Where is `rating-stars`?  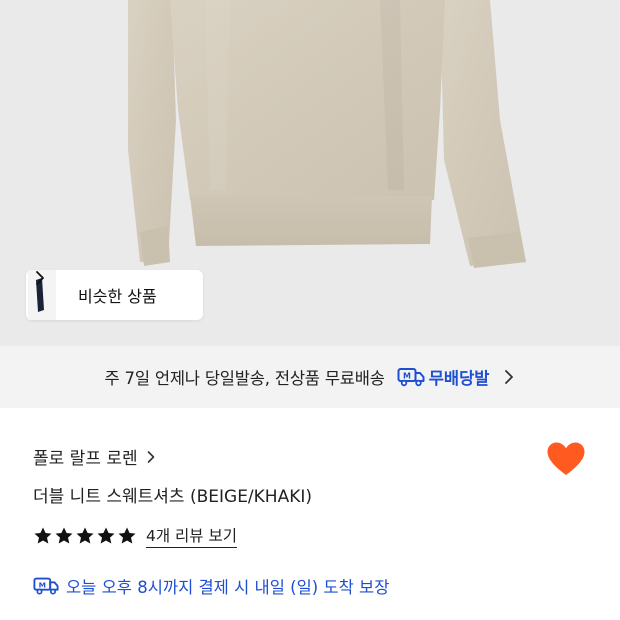
rating-stars is located at coordinates (85, 536).